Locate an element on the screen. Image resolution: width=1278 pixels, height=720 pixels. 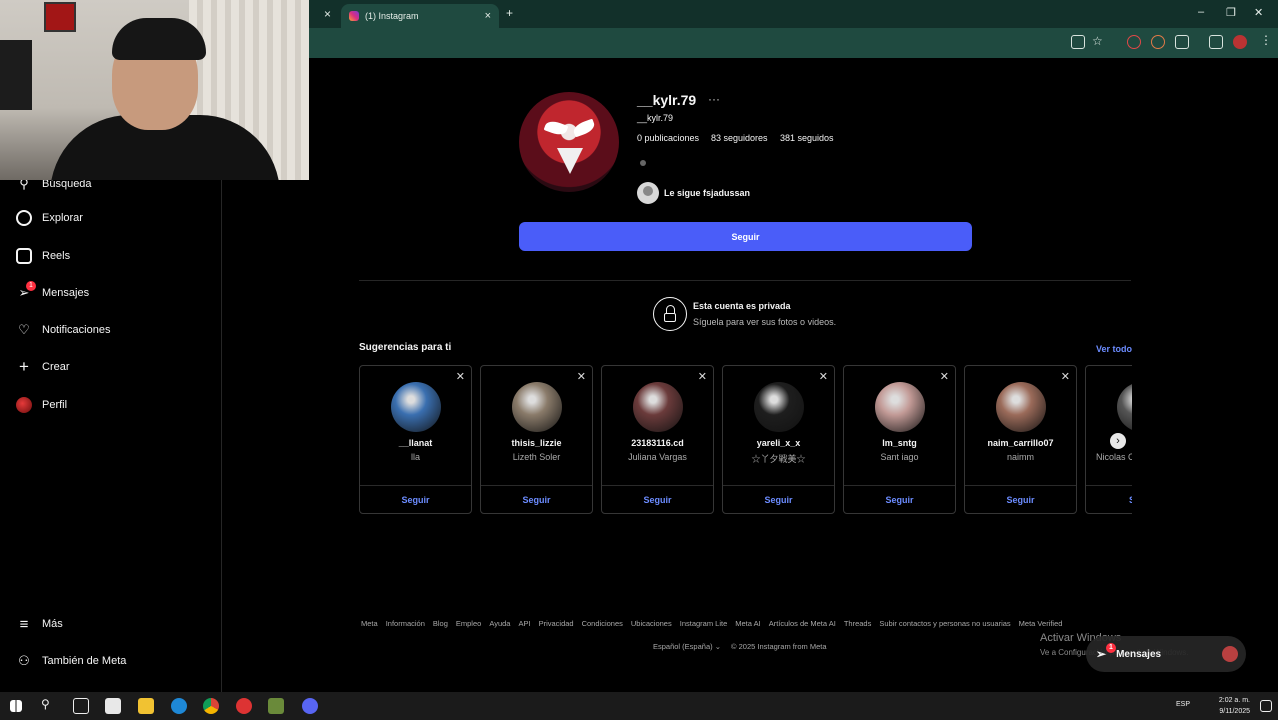
close-window-button: ✕ is located at coordinates (1258, 12).